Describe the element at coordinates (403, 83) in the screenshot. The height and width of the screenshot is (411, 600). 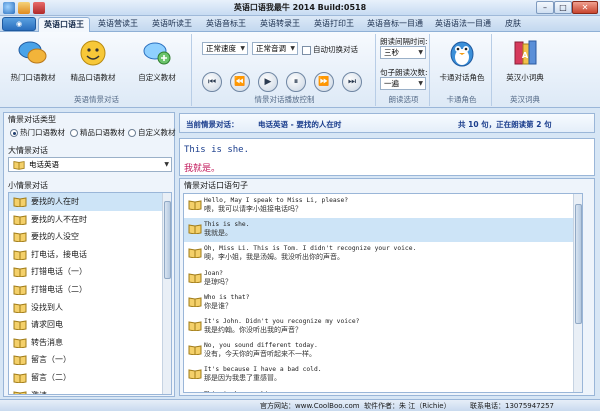
I see `count-select: 一遍 ▼` at that location.